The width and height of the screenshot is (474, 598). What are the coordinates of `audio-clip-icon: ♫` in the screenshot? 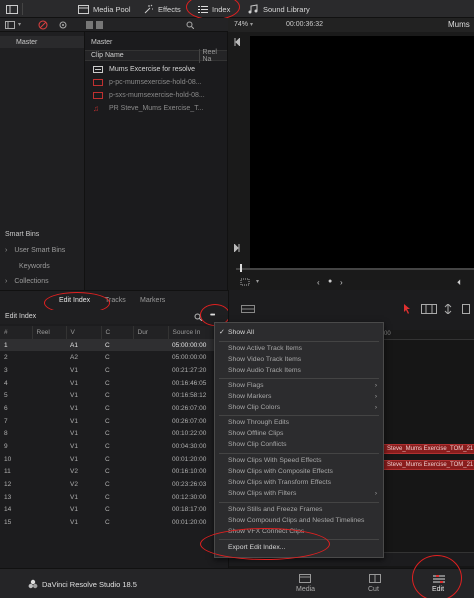 It's located at (96, 108).